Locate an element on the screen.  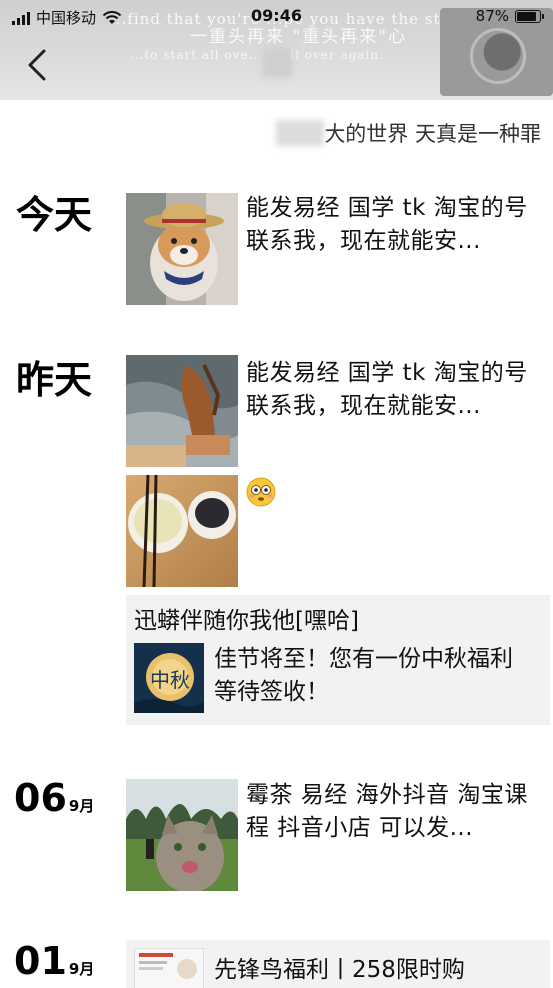
horse-photo is located at coordinates (182, 411).